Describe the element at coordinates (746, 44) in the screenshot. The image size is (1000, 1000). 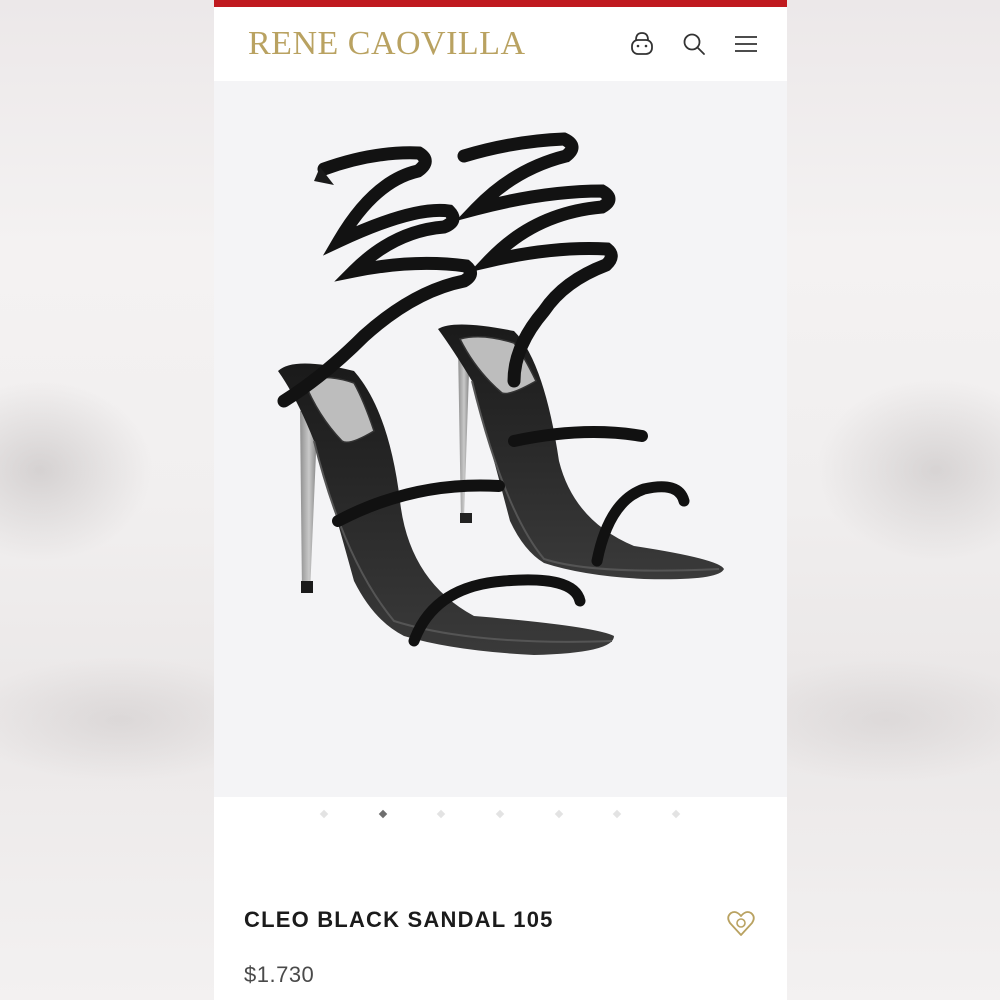
I see `menu-icon` at that location.